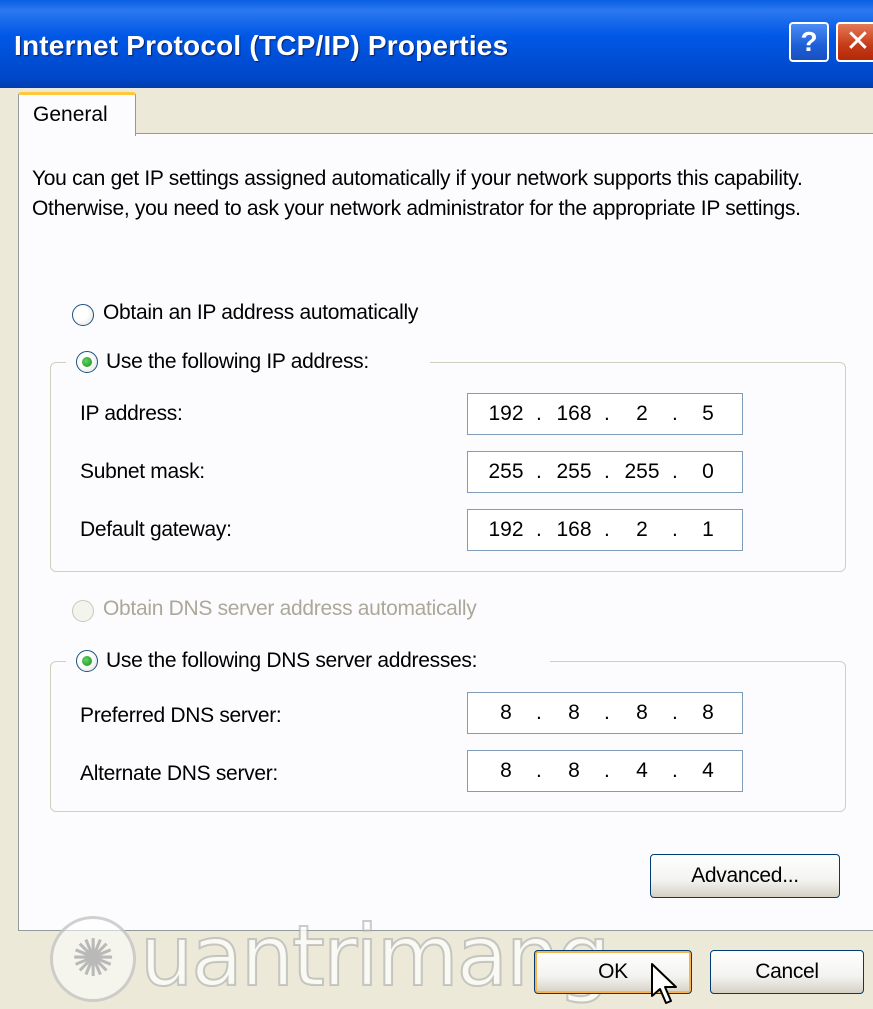 This screenshot has height=1009, width=873. Describe the element at coordinates (87, 362) in the screenshot. I see `ip-manual-radio` at that location.